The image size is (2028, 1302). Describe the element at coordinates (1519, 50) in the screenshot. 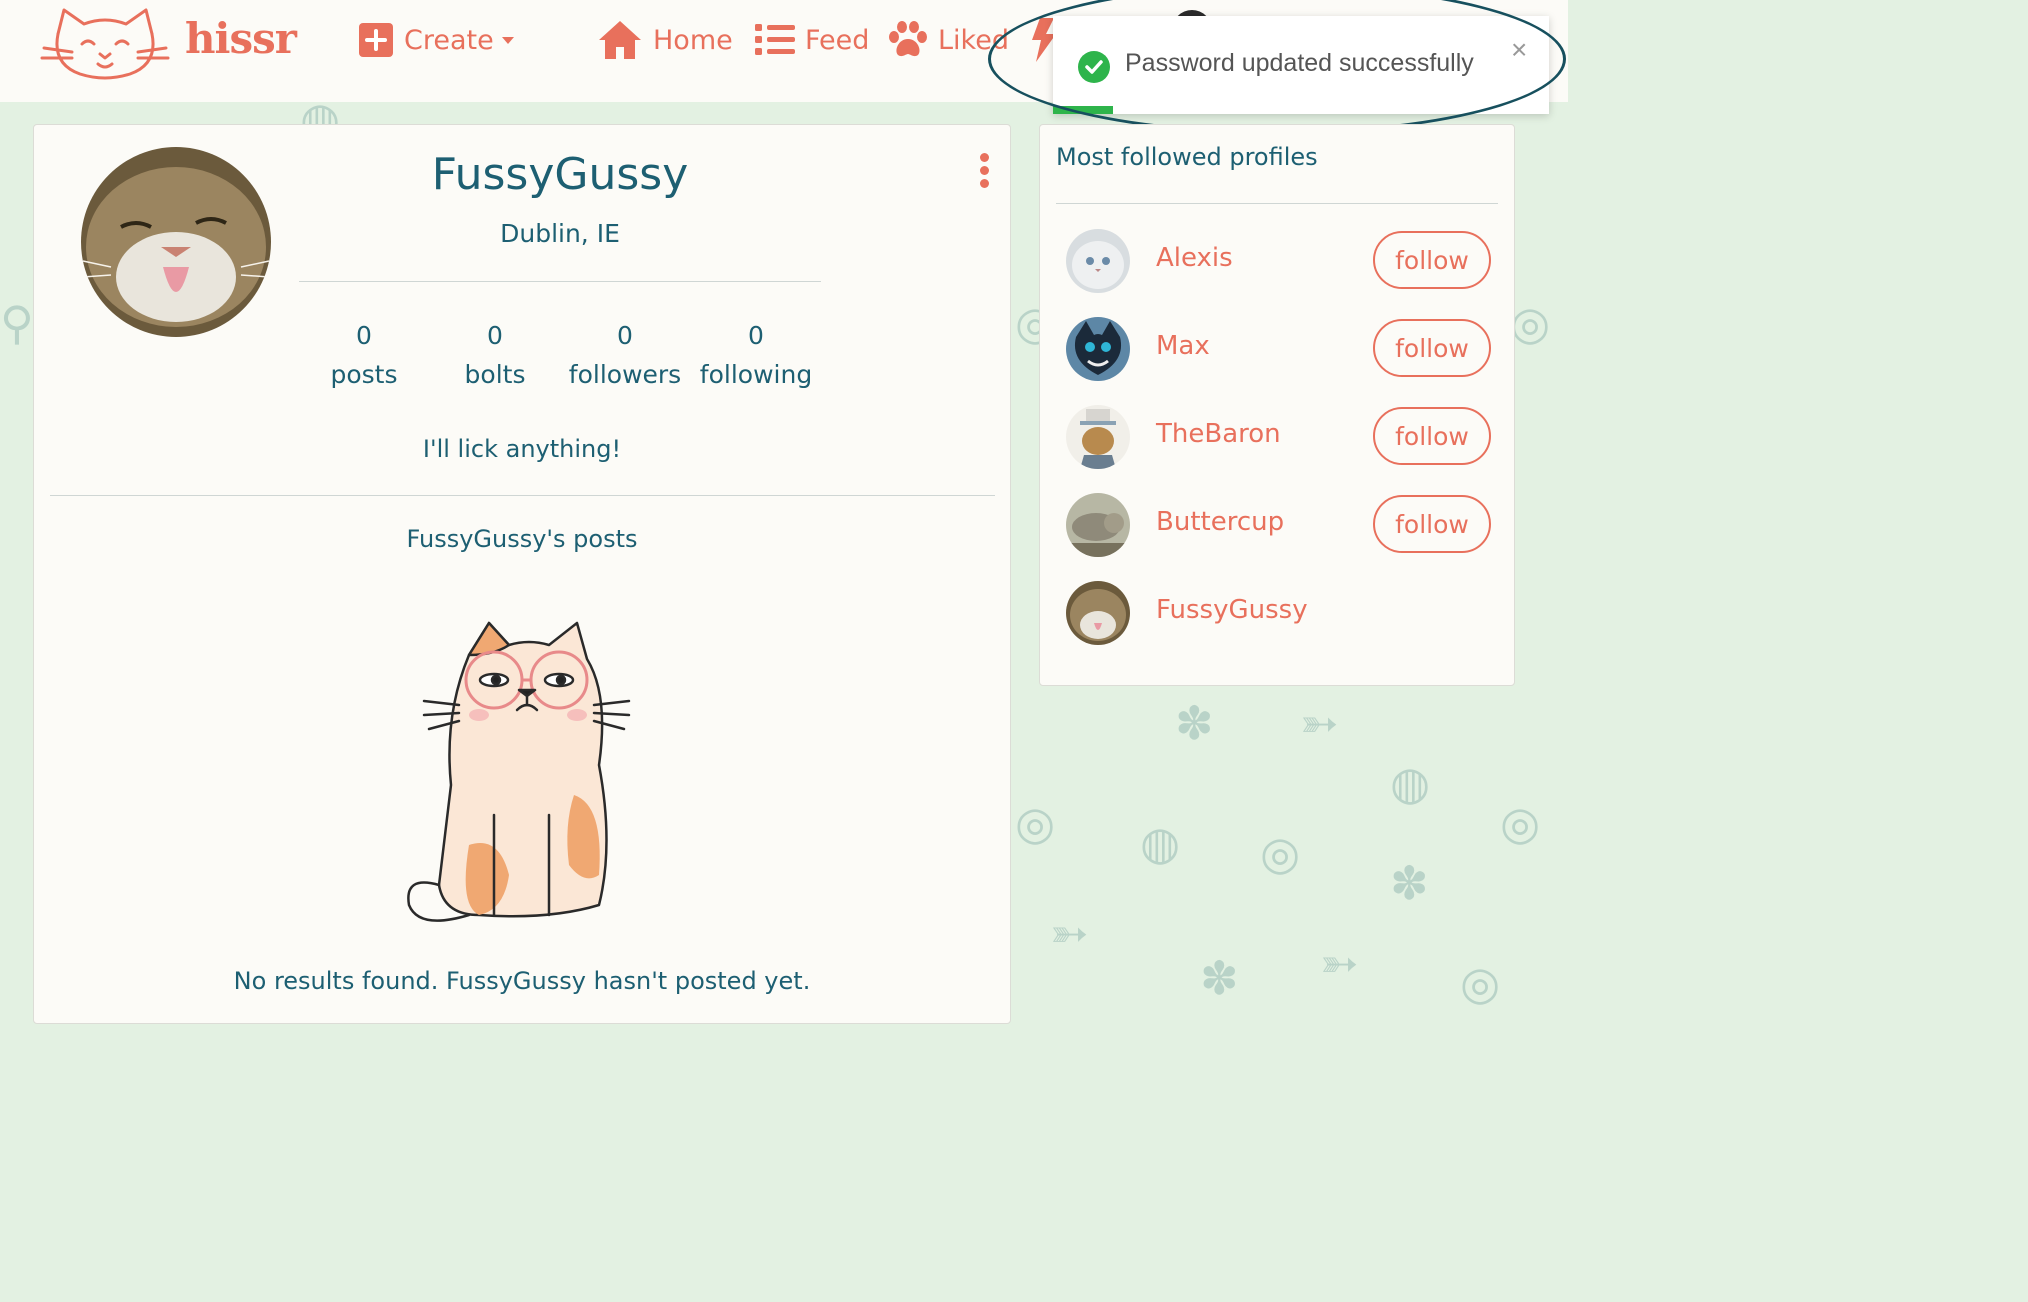

I see `close-icon: ×` at that location.